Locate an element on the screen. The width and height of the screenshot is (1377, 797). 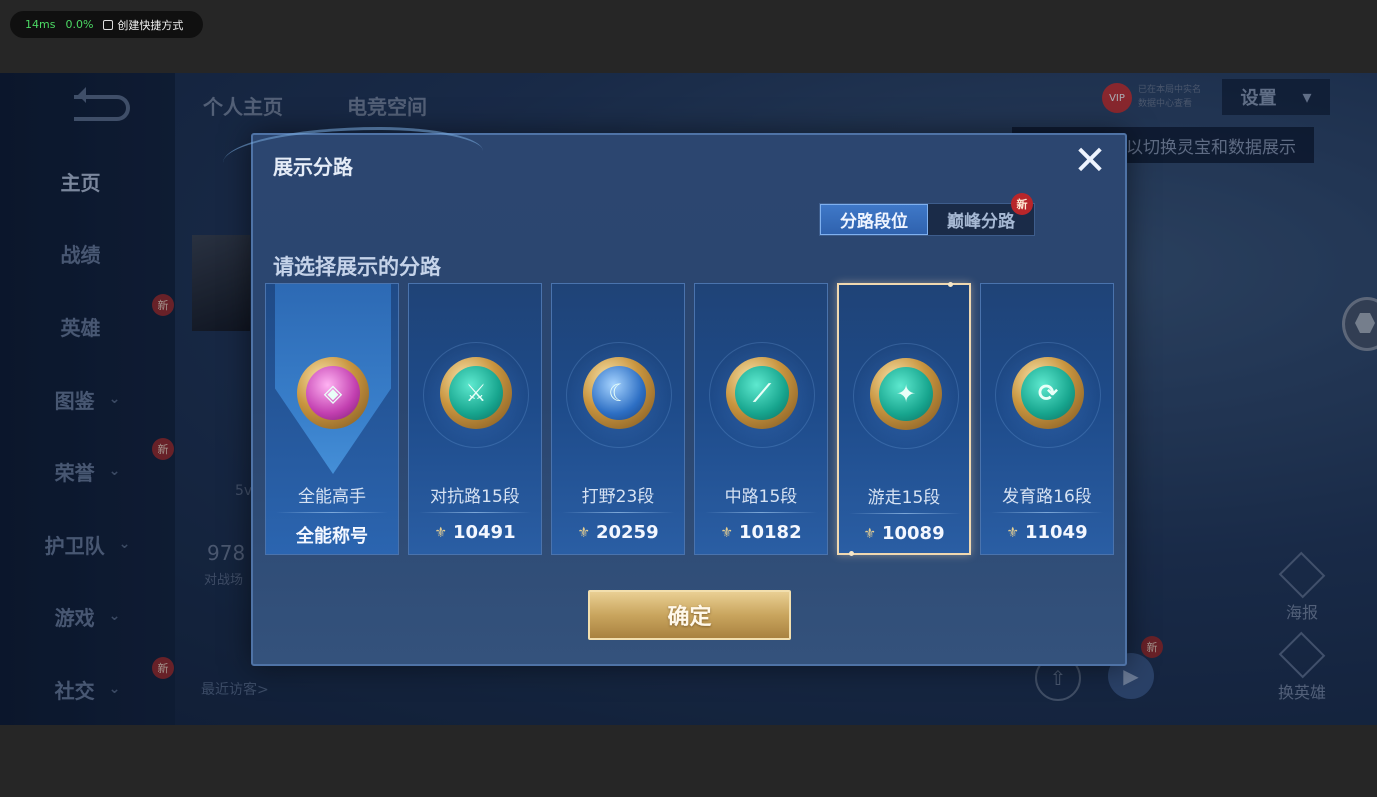
latency-value: 14ms is located at coordinates (40, 24).